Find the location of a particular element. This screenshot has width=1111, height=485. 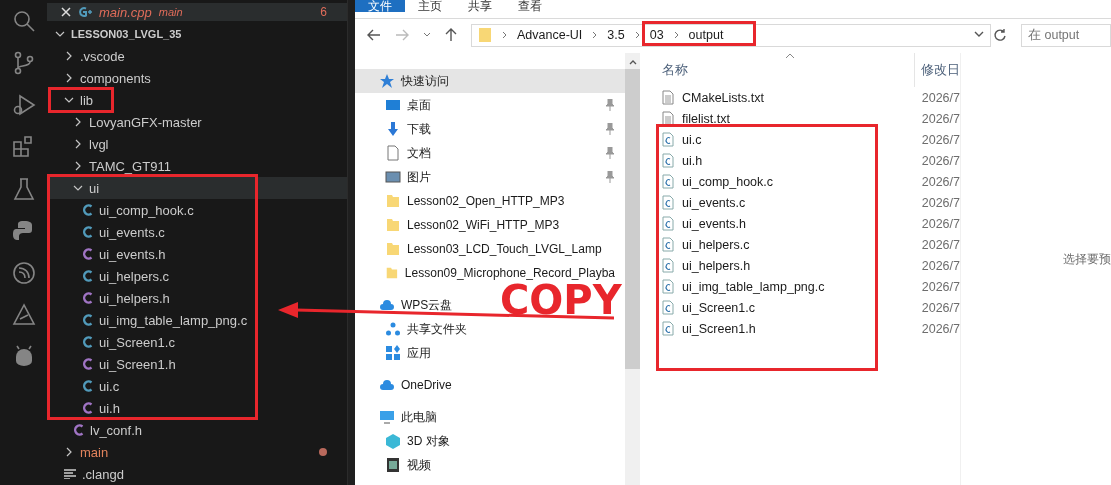

file-name: ui_Screen1.h is located at coordinates (719, 328).